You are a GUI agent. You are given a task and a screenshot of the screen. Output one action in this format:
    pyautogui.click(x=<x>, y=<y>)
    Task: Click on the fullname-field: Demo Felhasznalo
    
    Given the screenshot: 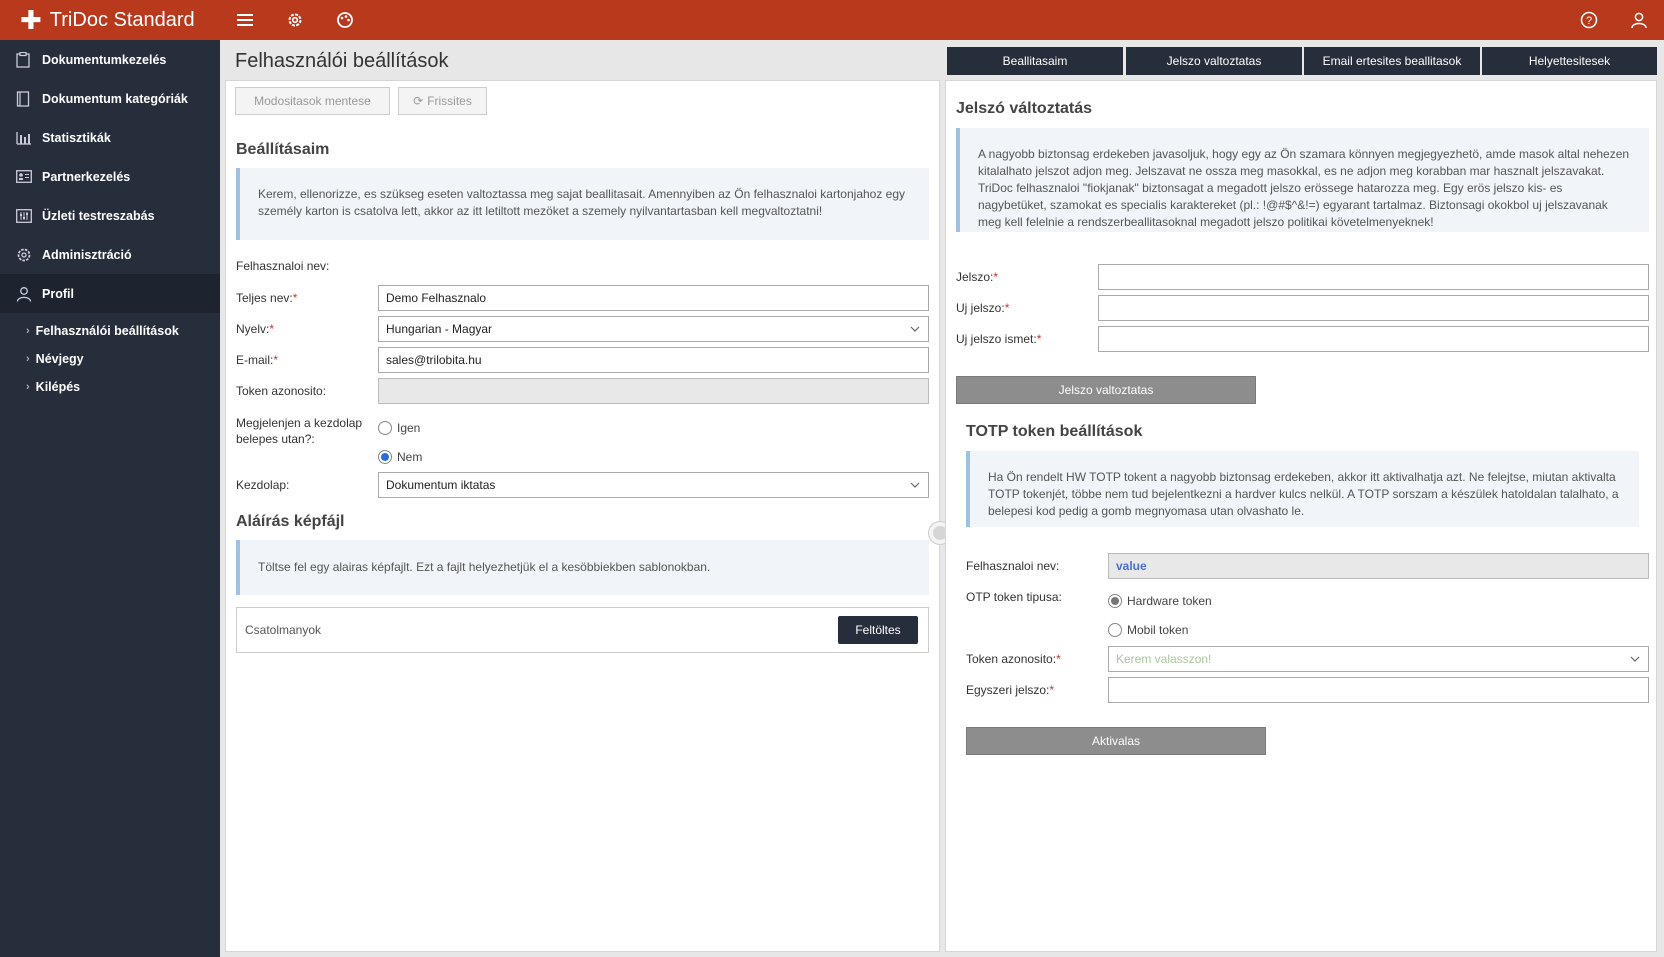 What is the action you would take?
    pyautogui.click(x=653, y=298)
    